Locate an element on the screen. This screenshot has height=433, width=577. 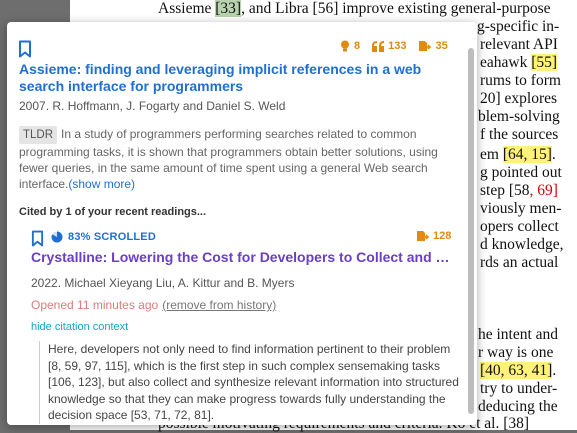
citation-ref: [40, 63, 41] is located at coordinates (516, 370).